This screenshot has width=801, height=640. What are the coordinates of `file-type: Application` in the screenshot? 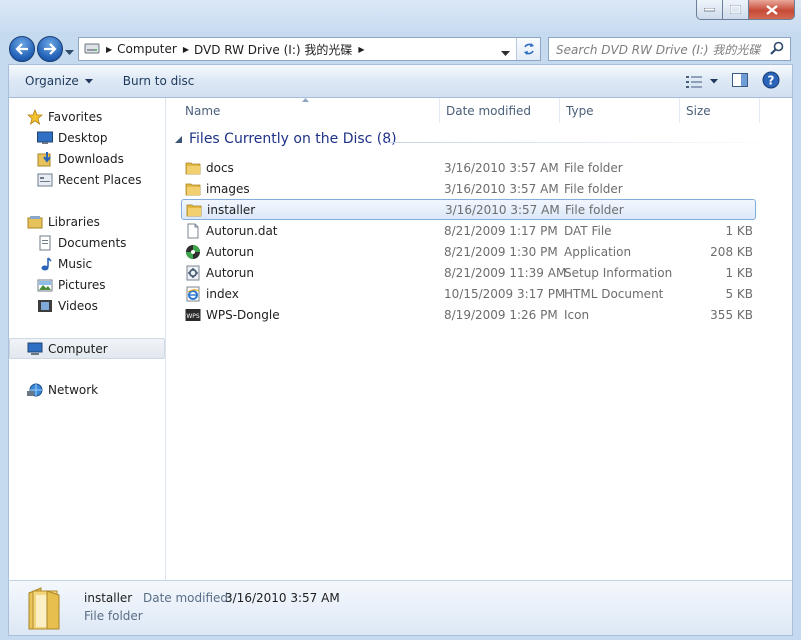 It's located at (598, 251).